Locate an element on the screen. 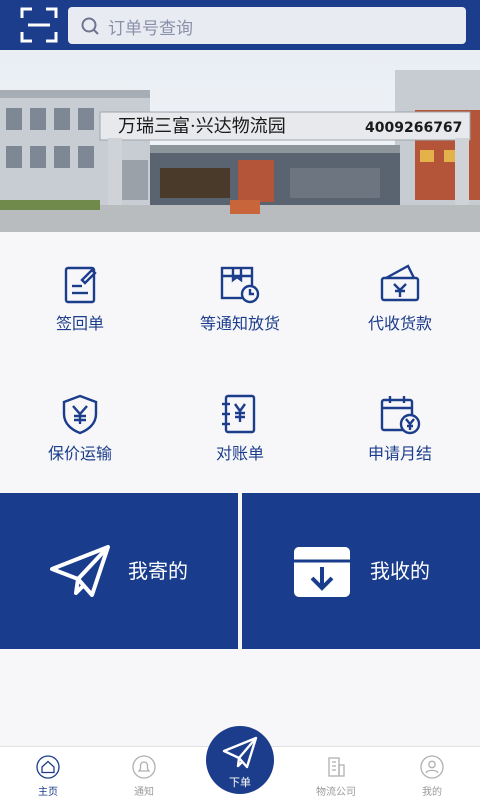  func-label: 代收货款 is located at coordinates (399, 323).